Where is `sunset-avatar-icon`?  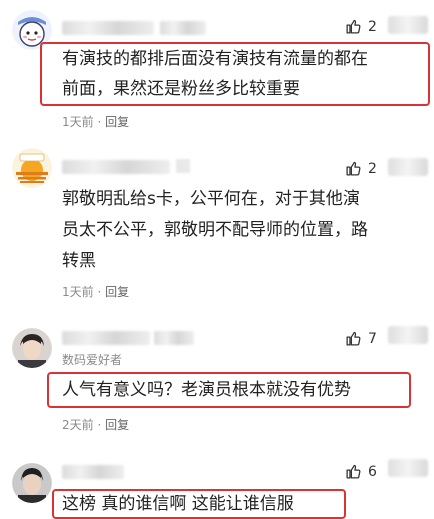
sunset-avatar-icon is located at coordinates (32, 168).